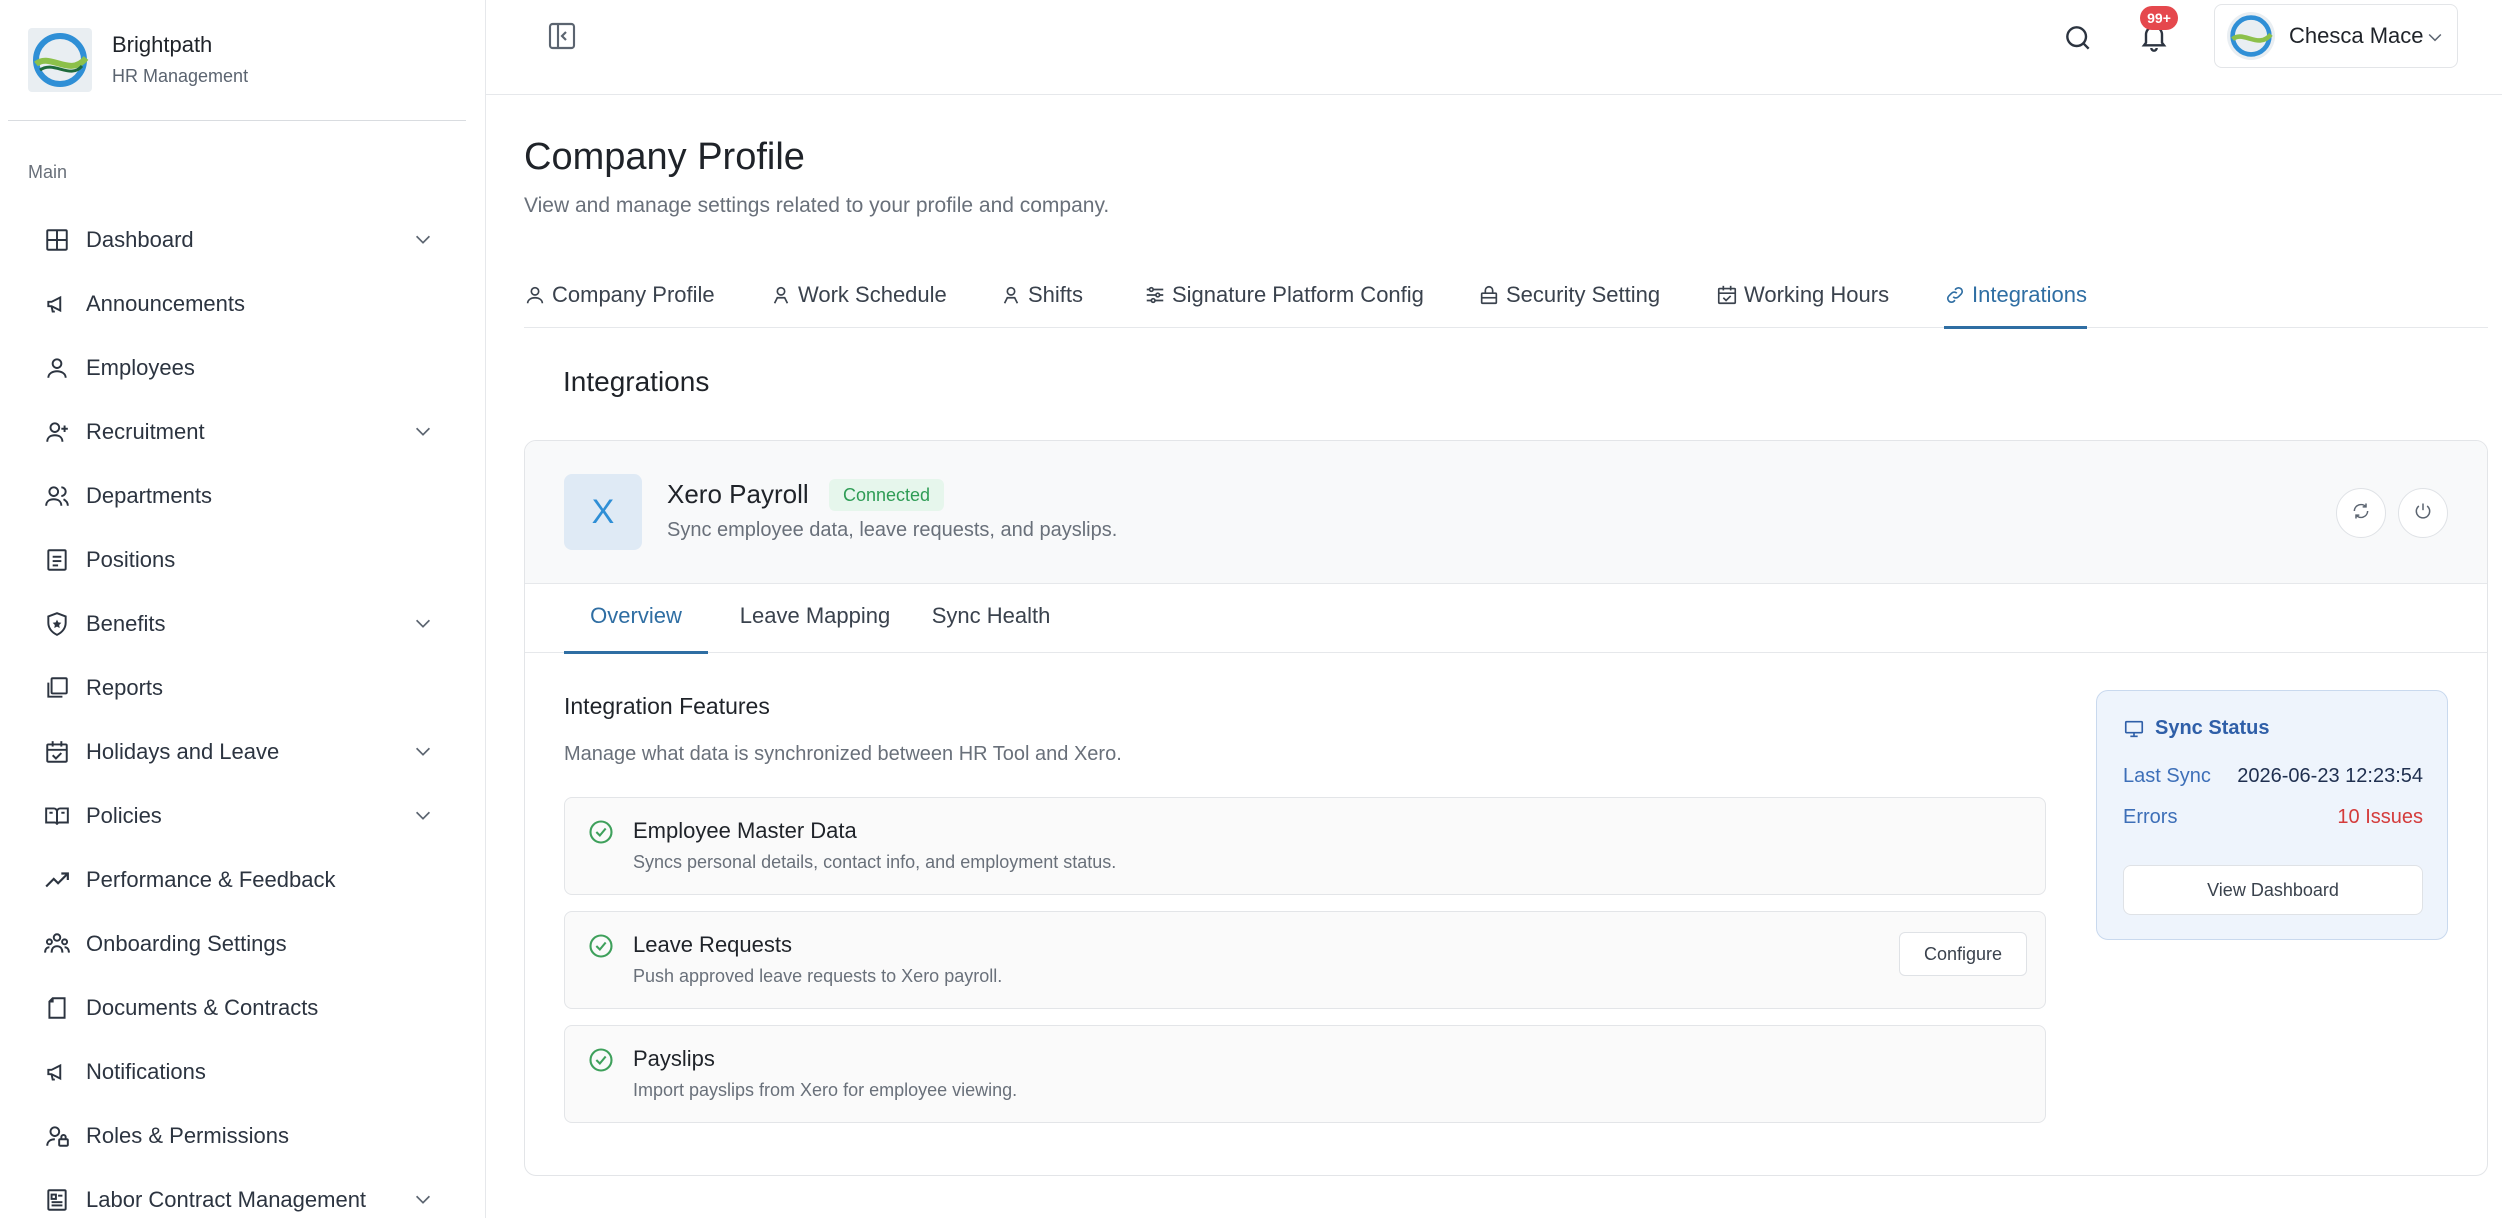  What do you see at coordinates (57, 240) in the screenshot?
I see `grid-icon` at bounding box center [57, 240].